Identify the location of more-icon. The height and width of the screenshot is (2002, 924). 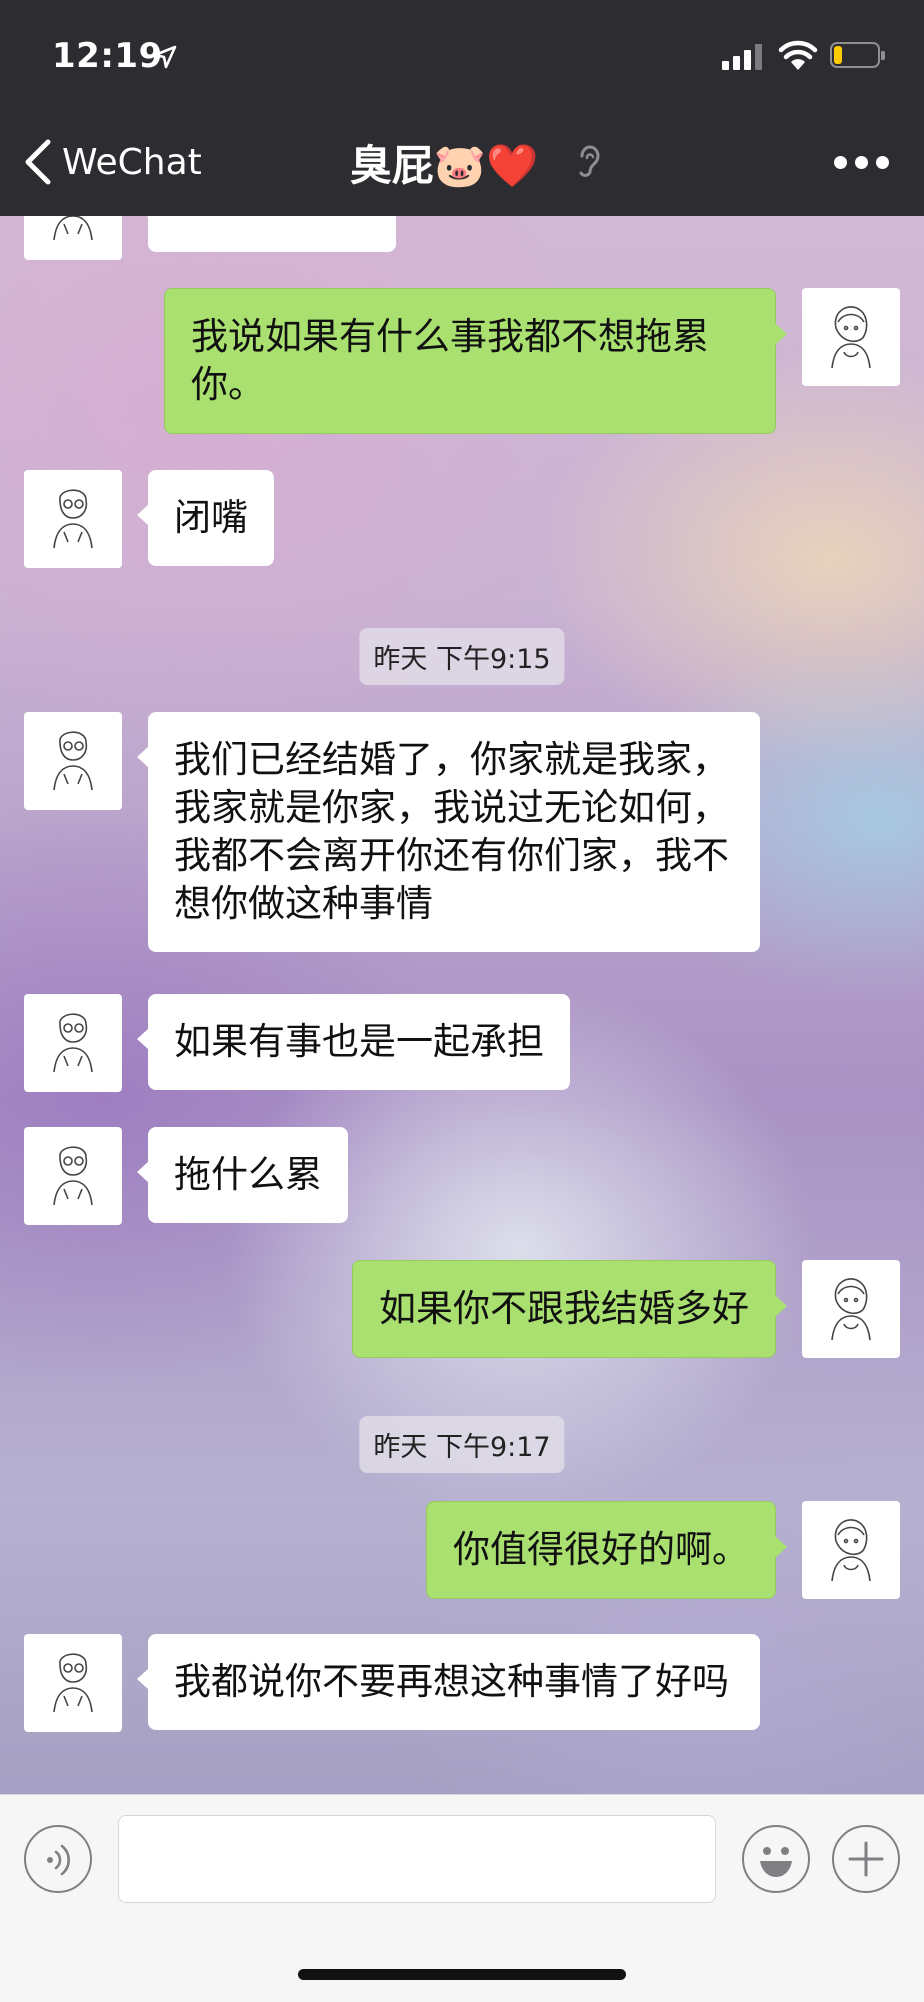
(862, 162).